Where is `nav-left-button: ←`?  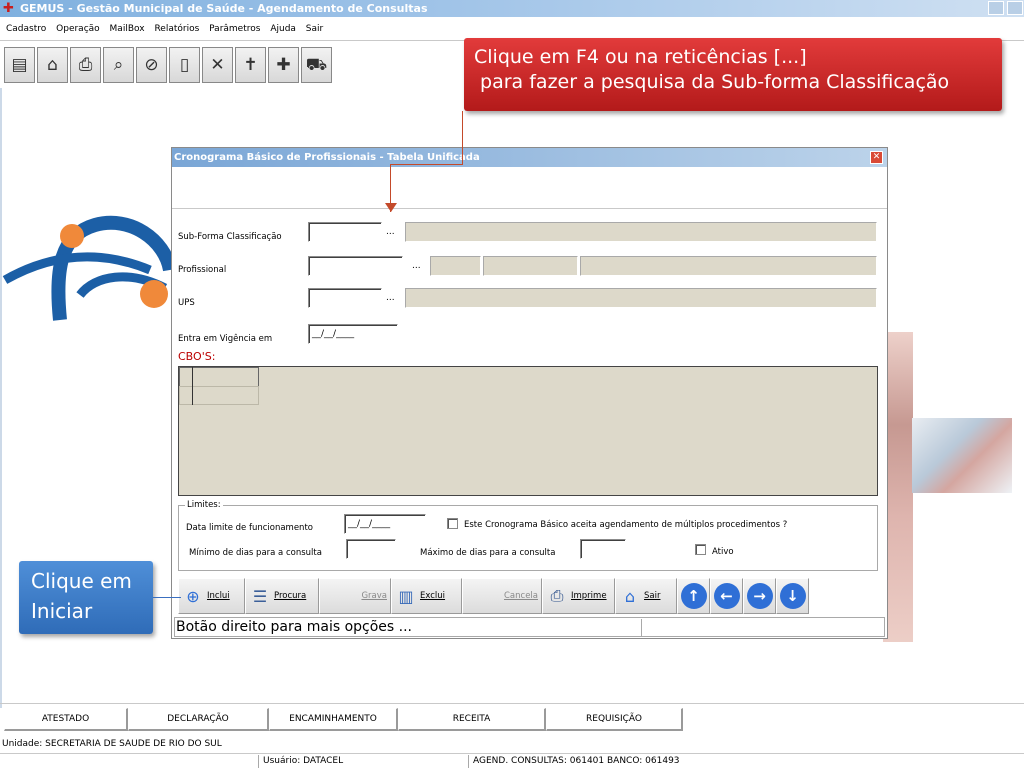 nav-left-button: ← is located at coordinates (726, 596).